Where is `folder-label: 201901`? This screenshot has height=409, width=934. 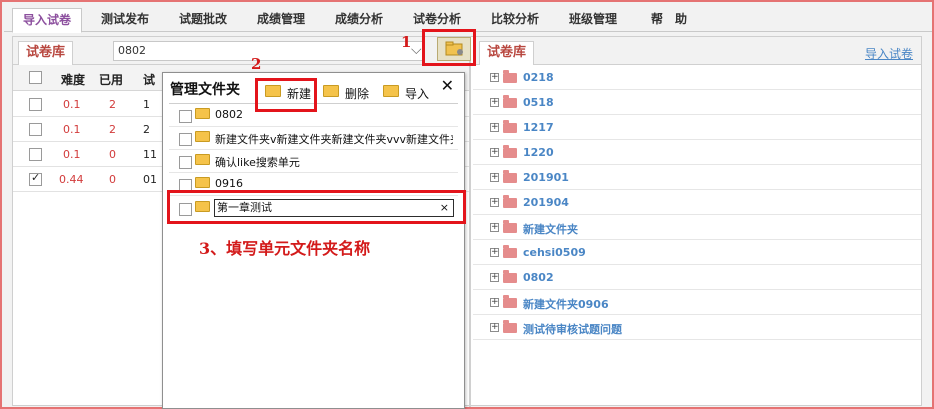
folder-label: 201901 is located at coordinates (546, 177).